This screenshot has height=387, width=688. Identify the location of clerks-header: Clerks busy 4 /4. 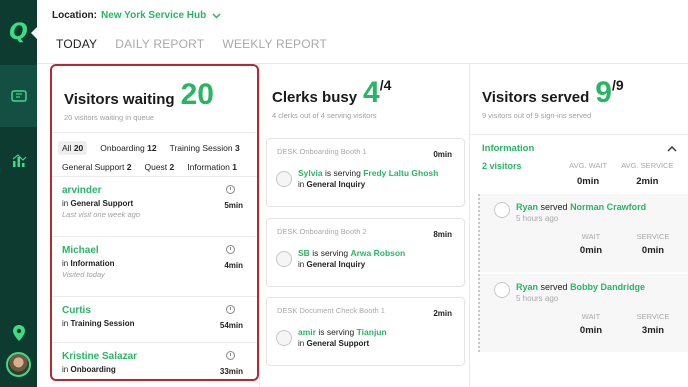
(331, 93).